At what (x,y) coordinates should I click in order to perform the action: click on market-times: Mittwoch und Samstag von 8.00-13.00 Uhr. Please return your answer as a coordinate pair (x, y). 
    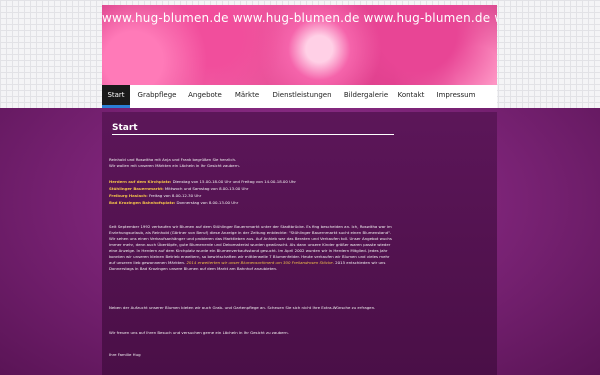
    Looking at the image, I should click on (206, 188).